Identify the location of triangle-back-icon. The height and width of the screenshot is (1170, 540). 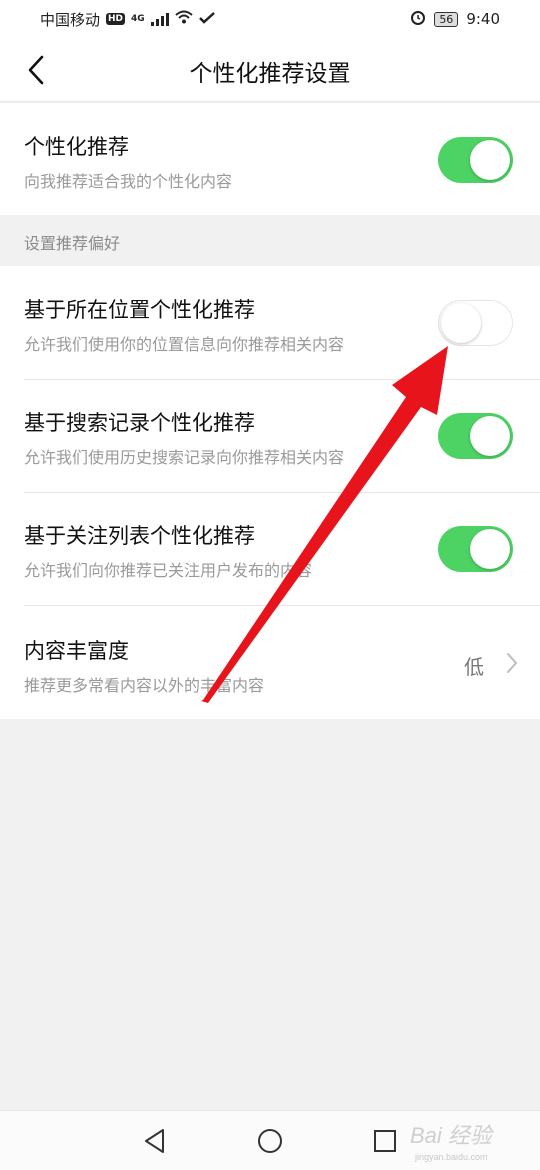
(154, 1141).